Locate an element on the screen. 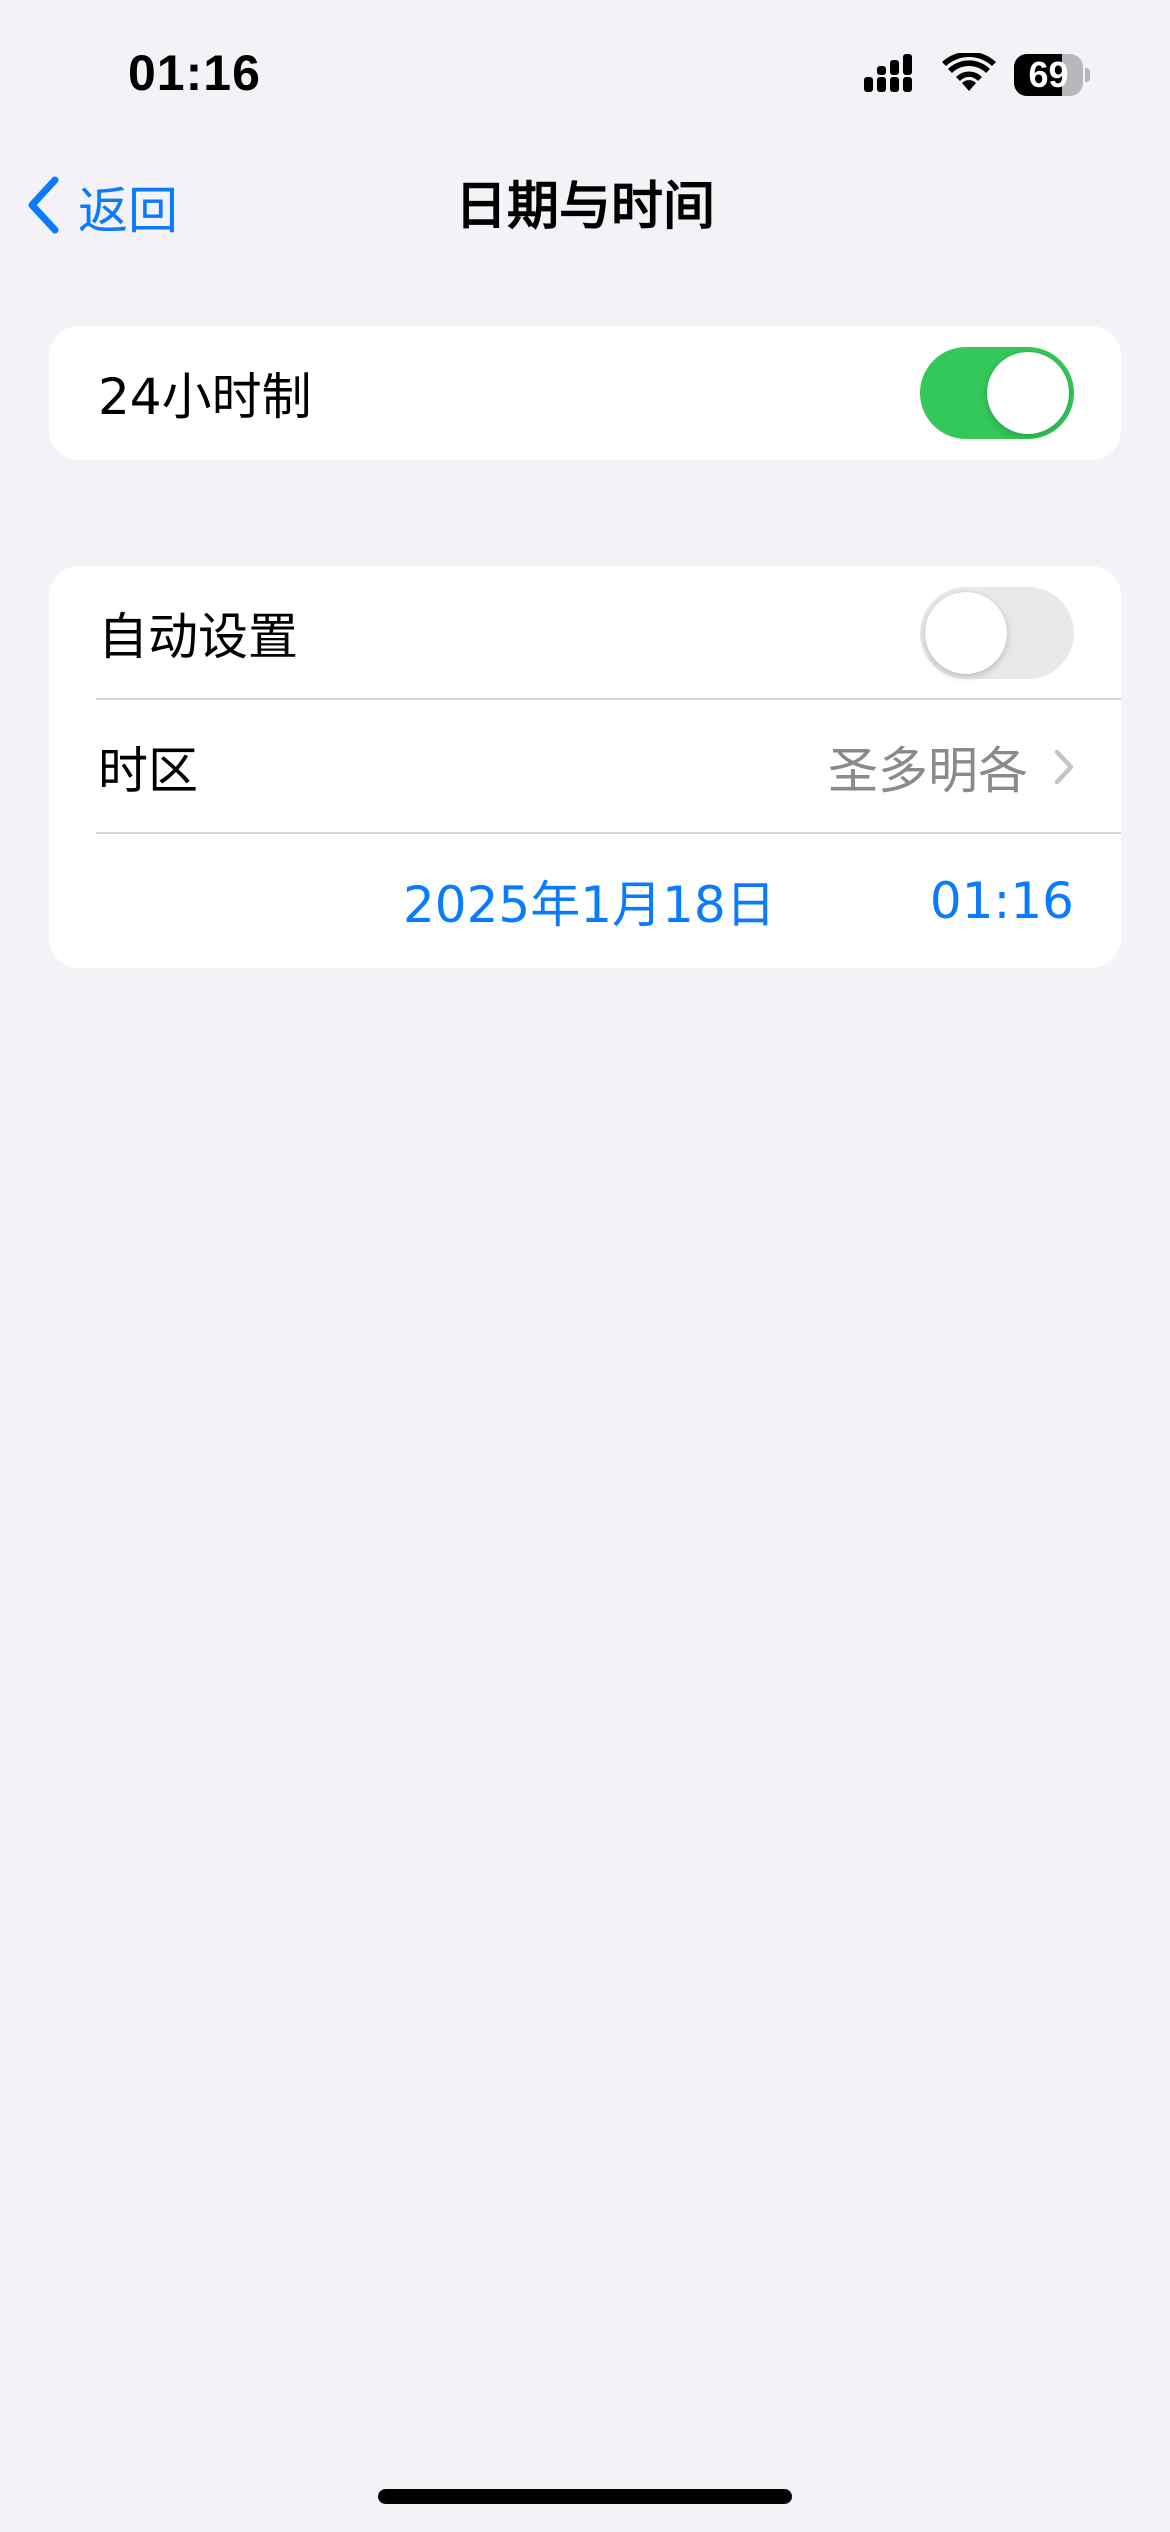 The width and height of the screenshot is (1170, 2532). battery-cap is located at coordinates (1087, 75).